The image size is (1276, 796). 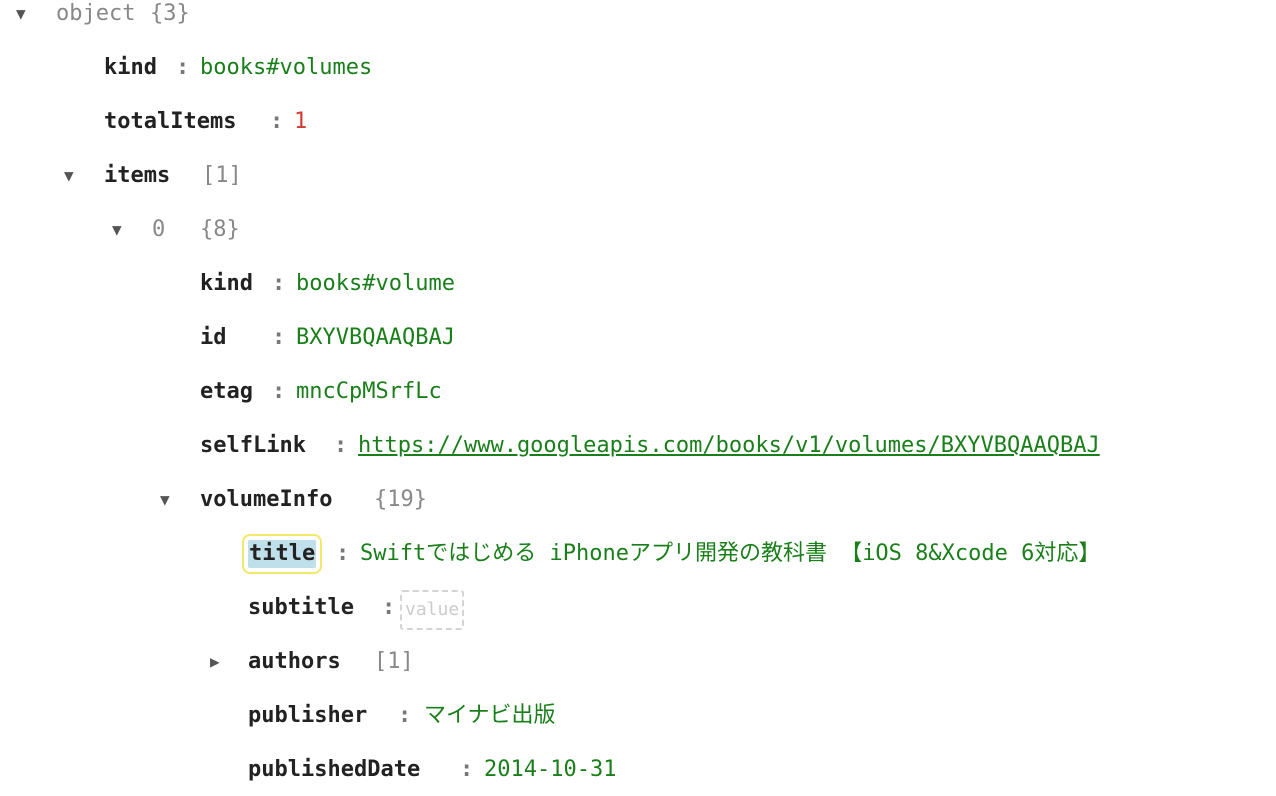 What do you see at coordinates (137, 176) in the screenshot?
I see `key-items: items` at bounding box center [137, 176].